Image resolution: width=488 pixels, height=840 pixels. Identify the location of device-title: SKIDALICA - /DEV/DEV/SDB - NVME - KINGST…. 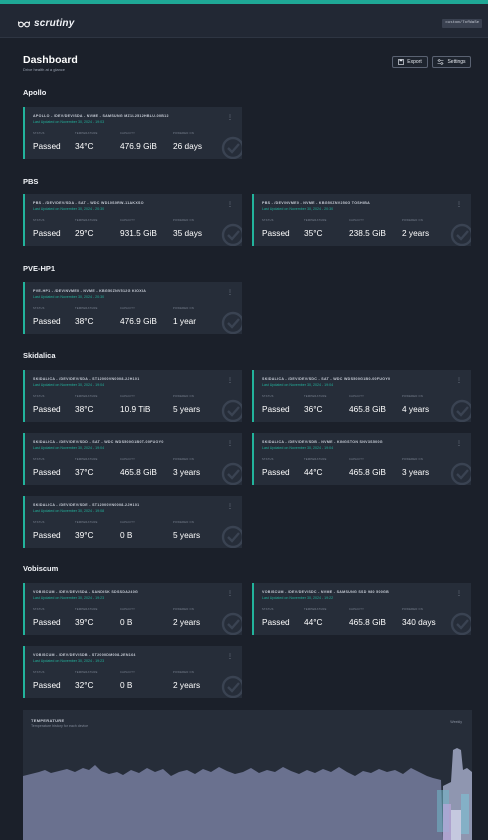
(322, 442).